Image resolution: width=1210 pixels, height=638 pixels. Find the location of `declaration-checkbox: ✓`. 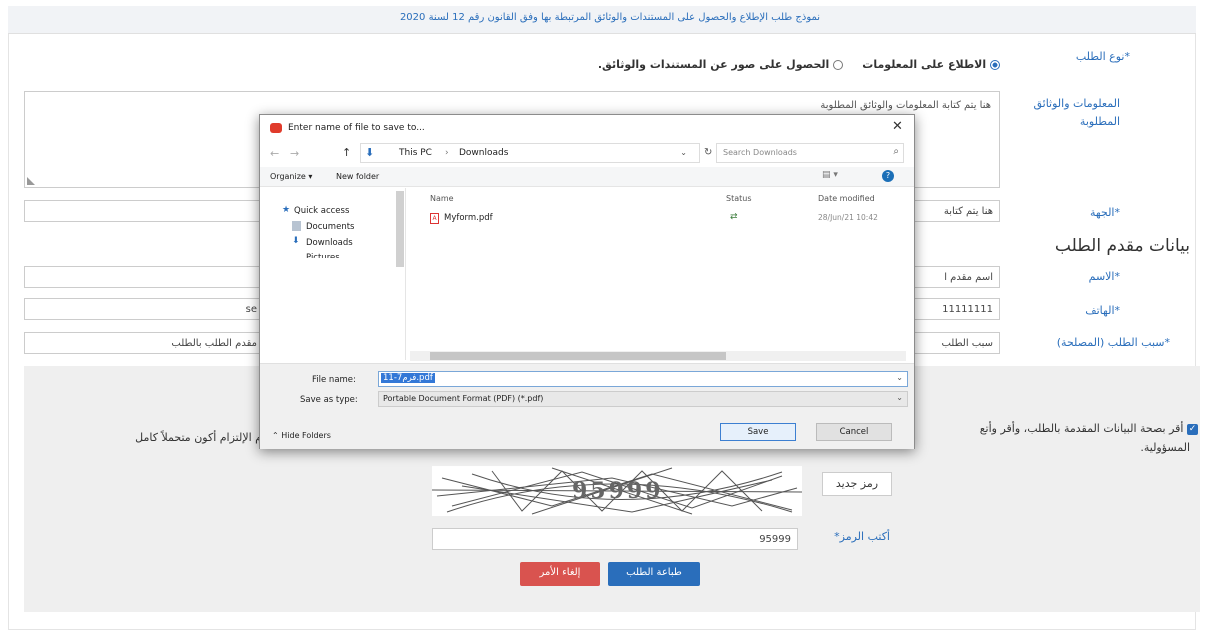

declaration-checkbox: ✓ is located at coordinates (1192, 429).